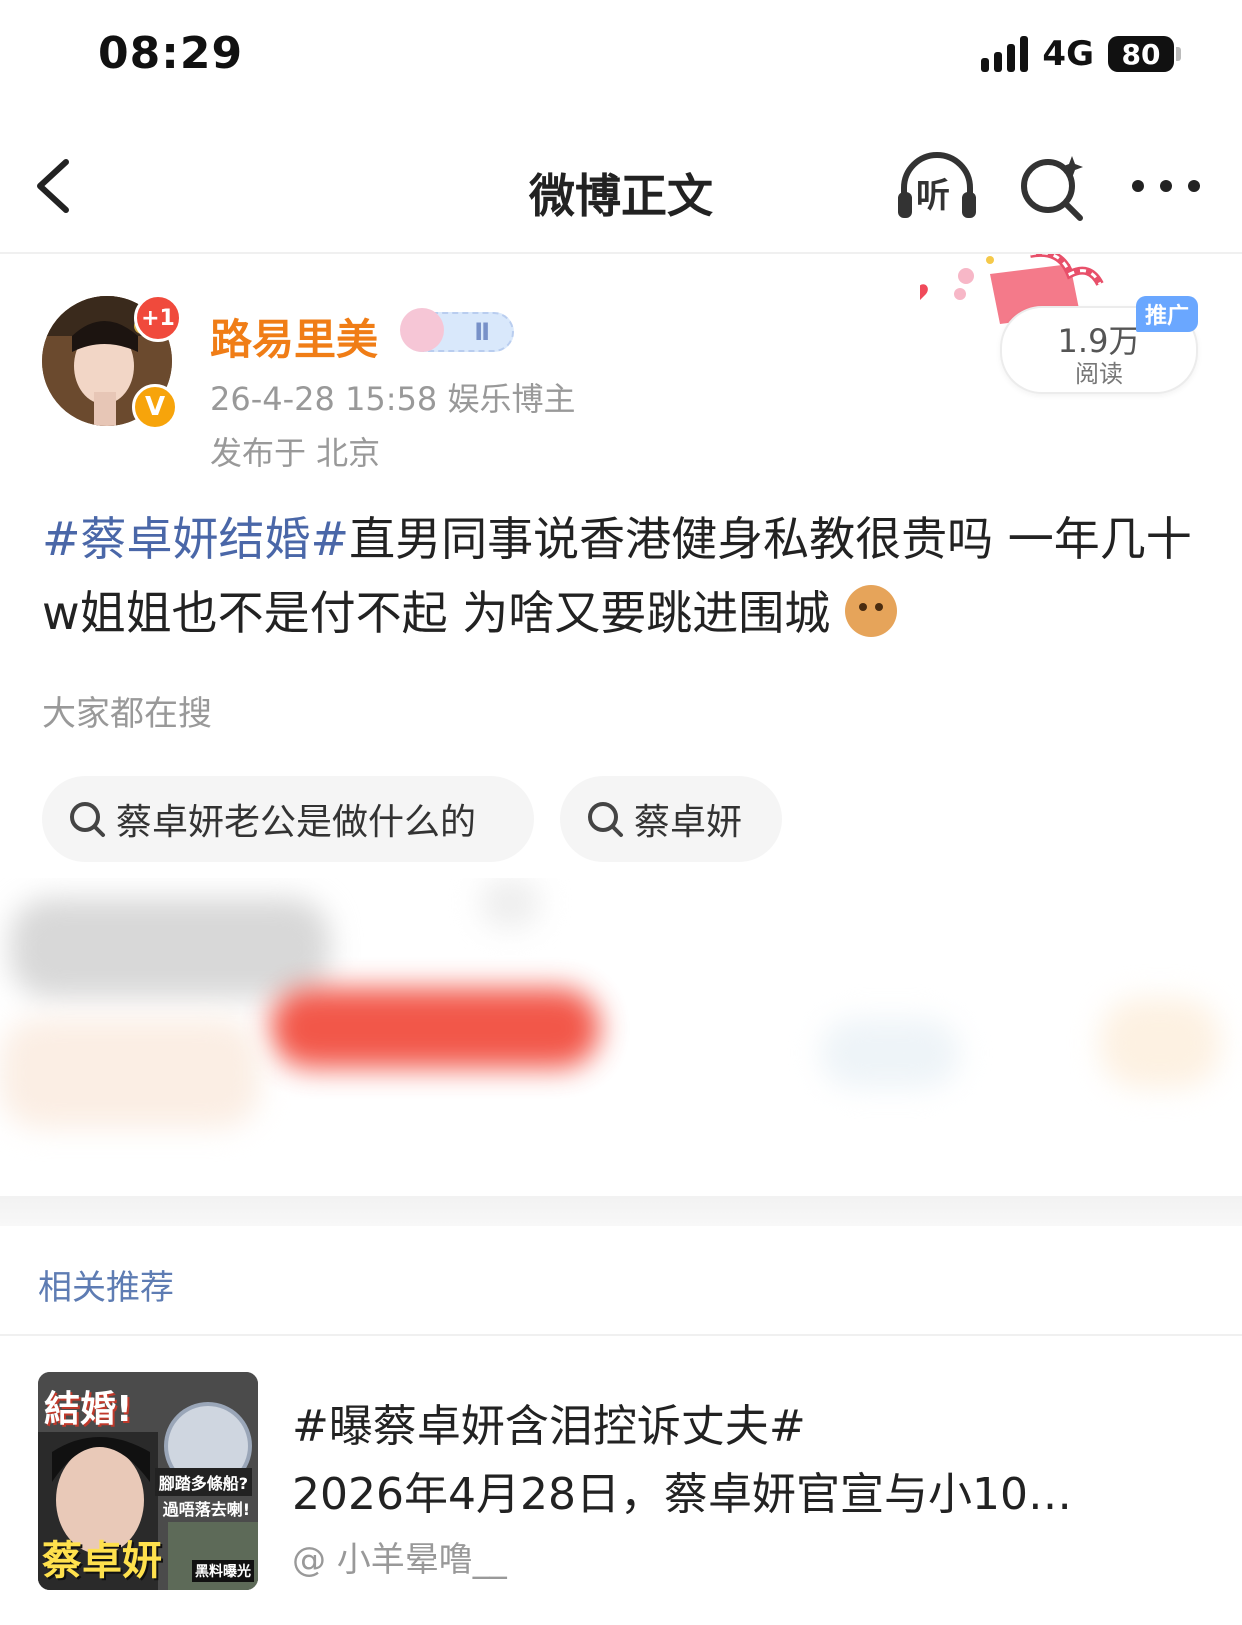 This screenshot has height=1625, width=1242. Describe the element at coordinates (223, 1571) in the screenshot. I see `thumbnail-tag: 黑料曝光` at that location.